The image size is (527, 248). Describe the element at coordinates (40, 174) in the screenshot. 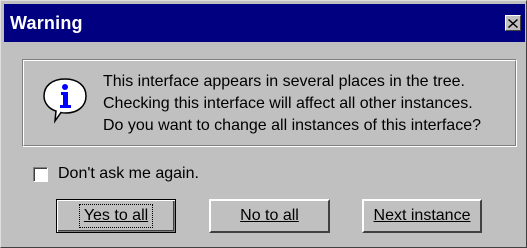

I see `dont-ask-again-checkbox` at that location.